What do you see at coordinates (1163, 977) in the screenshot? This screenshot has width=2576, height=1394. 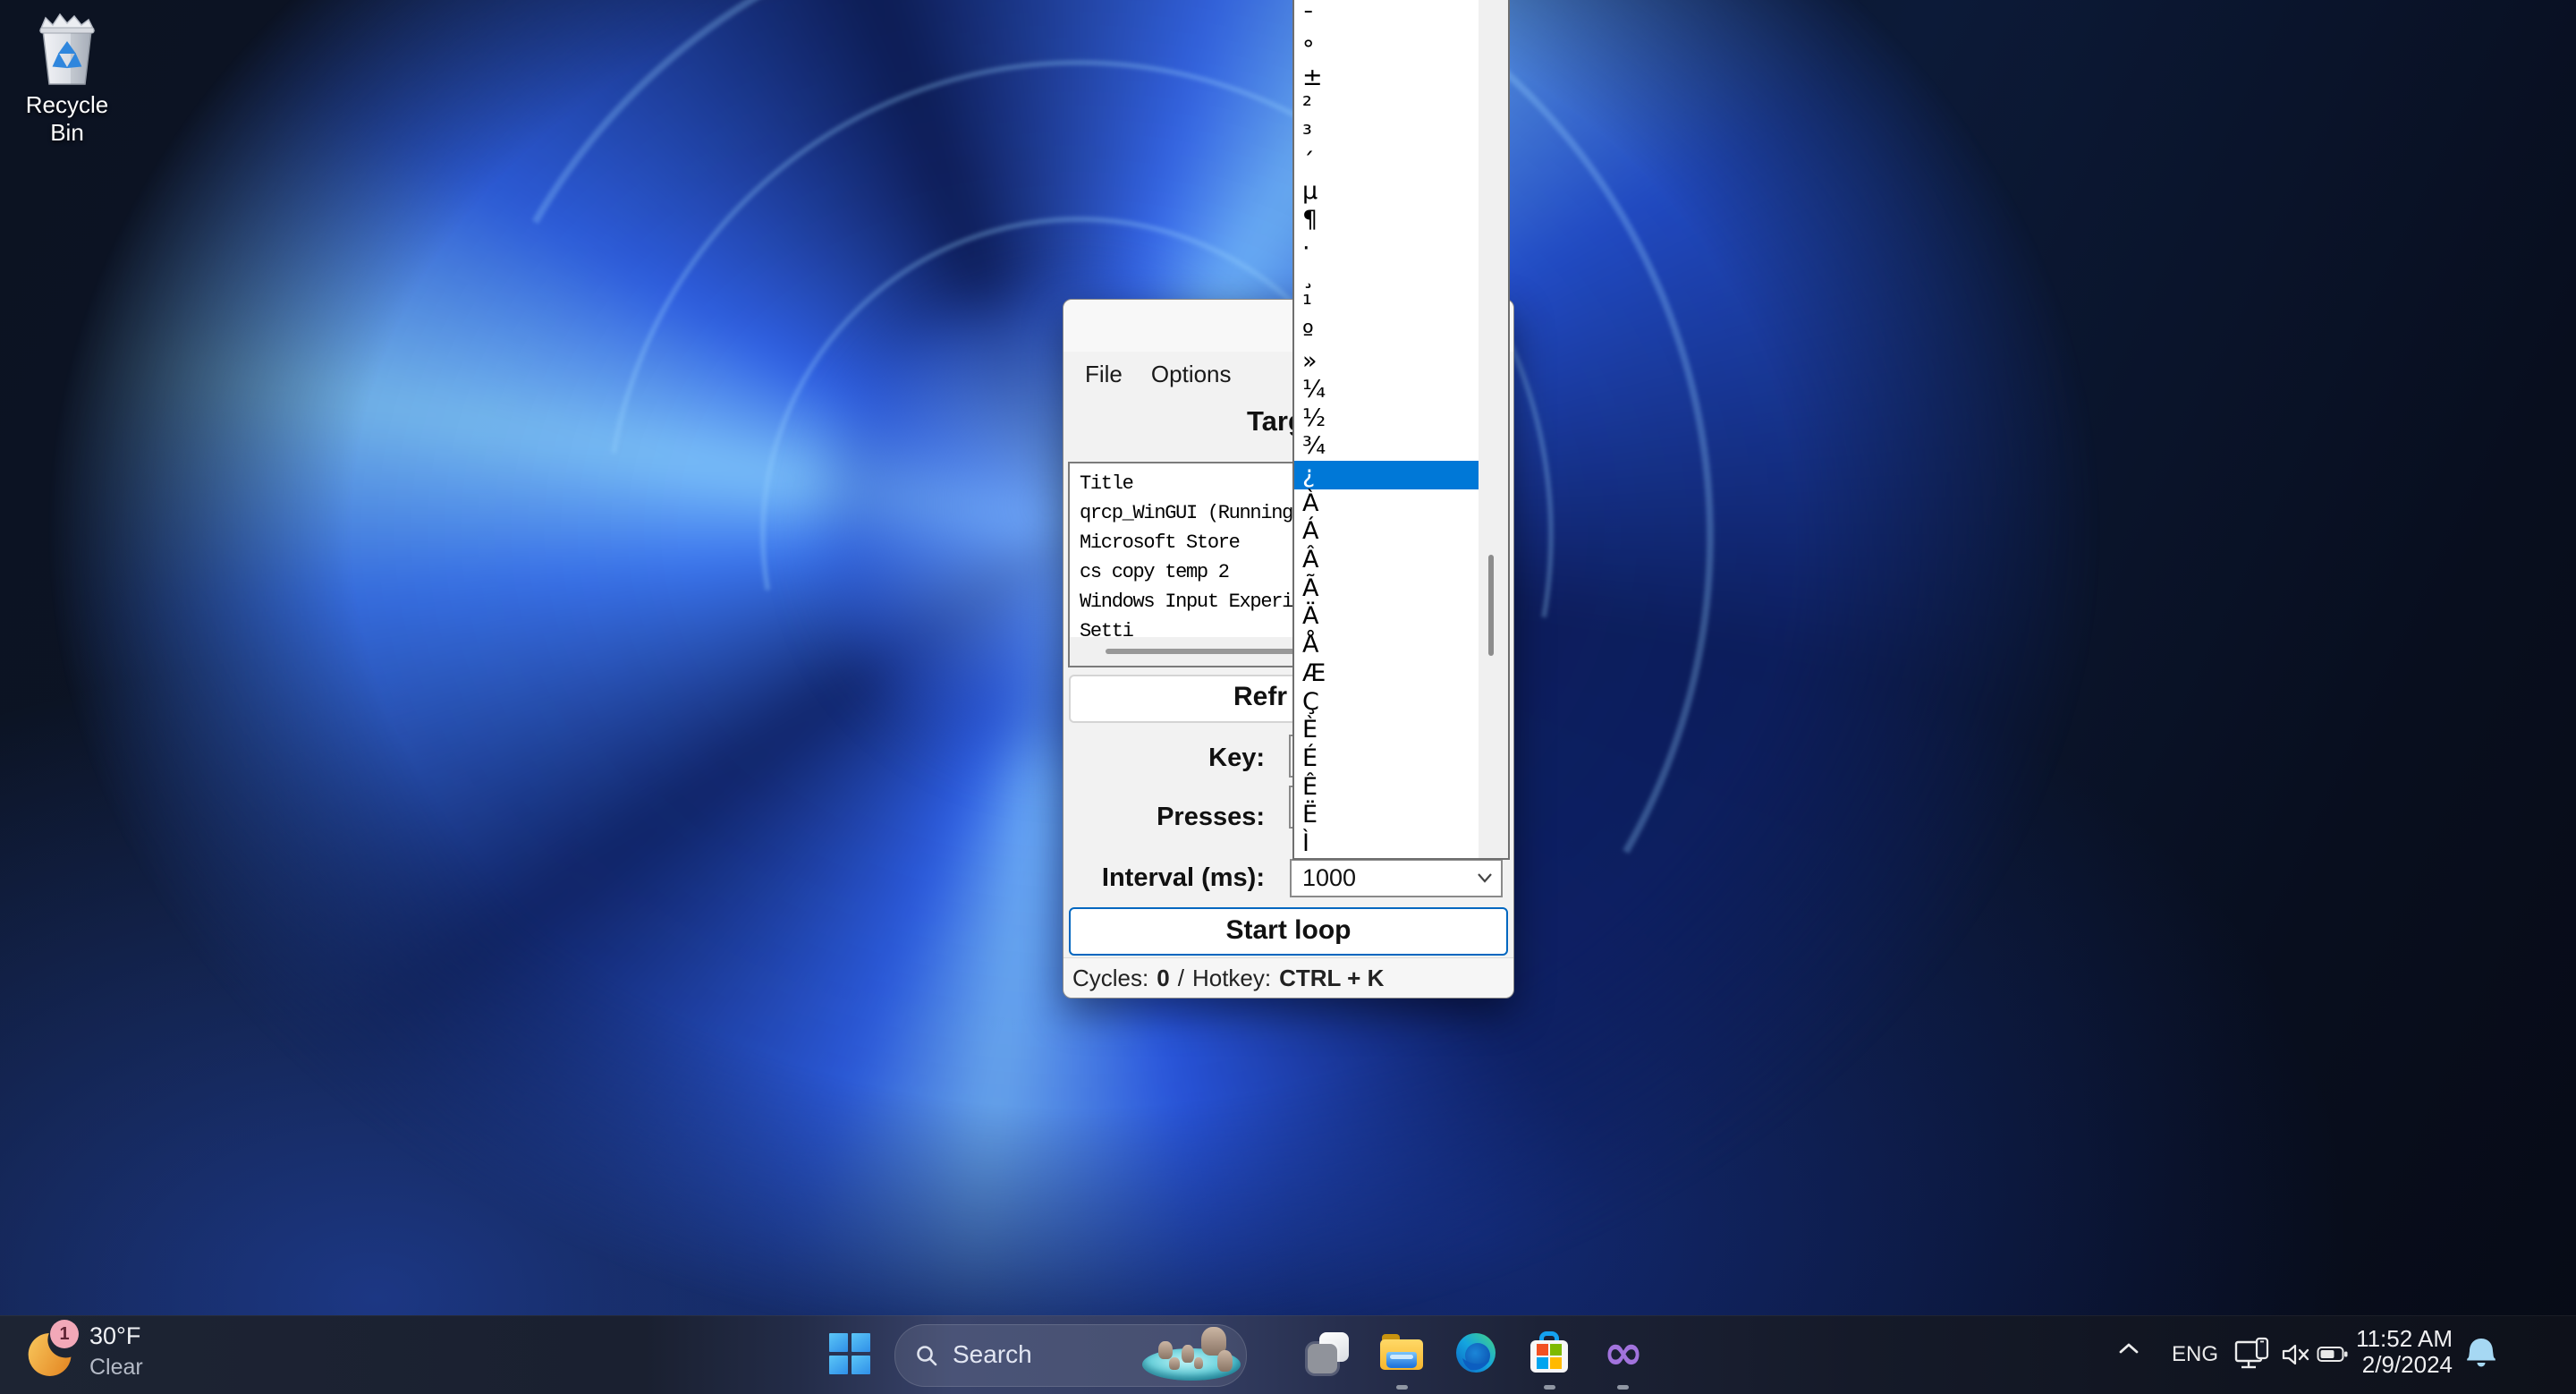 I see `cycles-value: 0` at bounding box center [1163, 977].